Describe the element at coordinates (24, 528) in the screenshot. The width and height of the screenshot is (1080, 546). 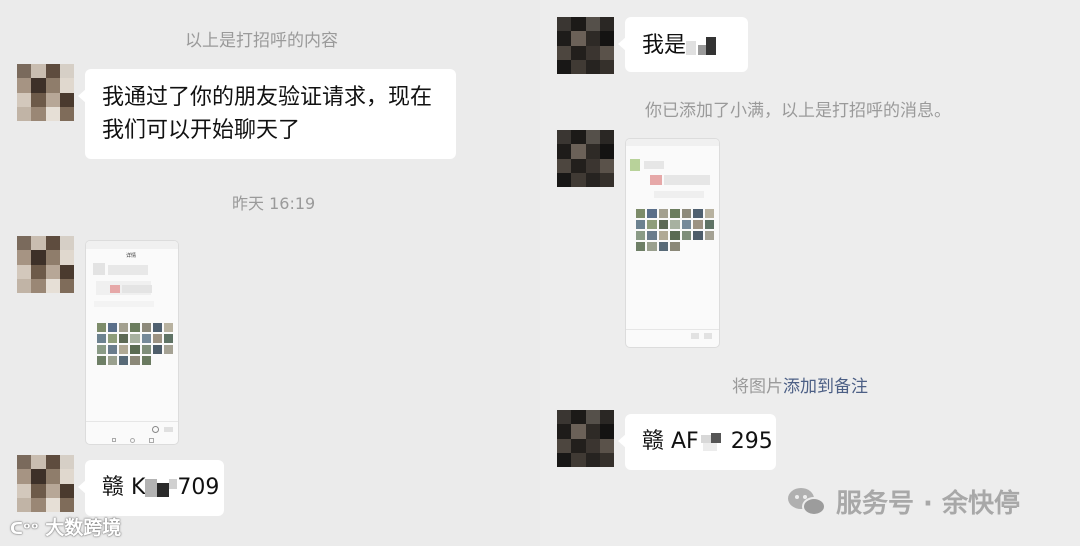
I see `watermark-logo-icon: ᑕᵒᵒ` at that location.